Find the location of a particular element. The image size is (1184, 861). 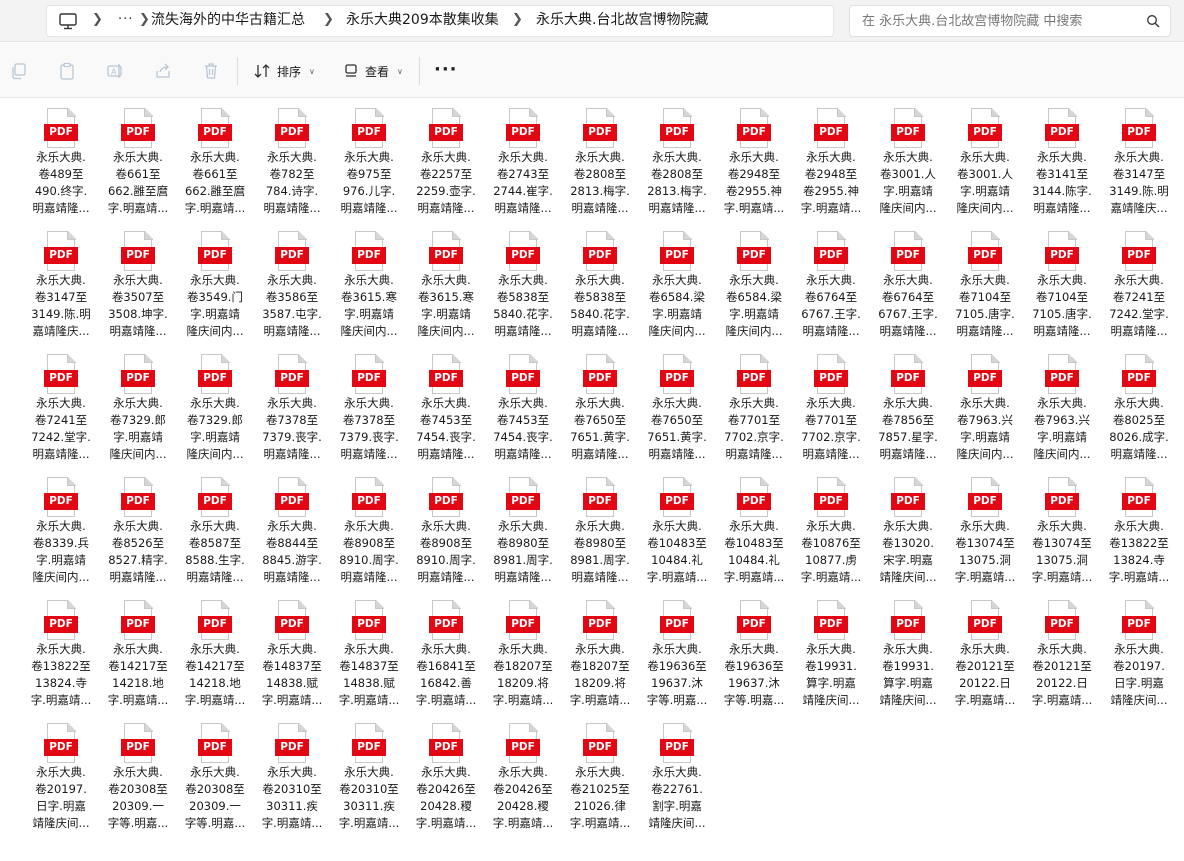

breadcrumb-item-collection: 流失海外的中华古籍汇总 is located at coordinates (228, 20).